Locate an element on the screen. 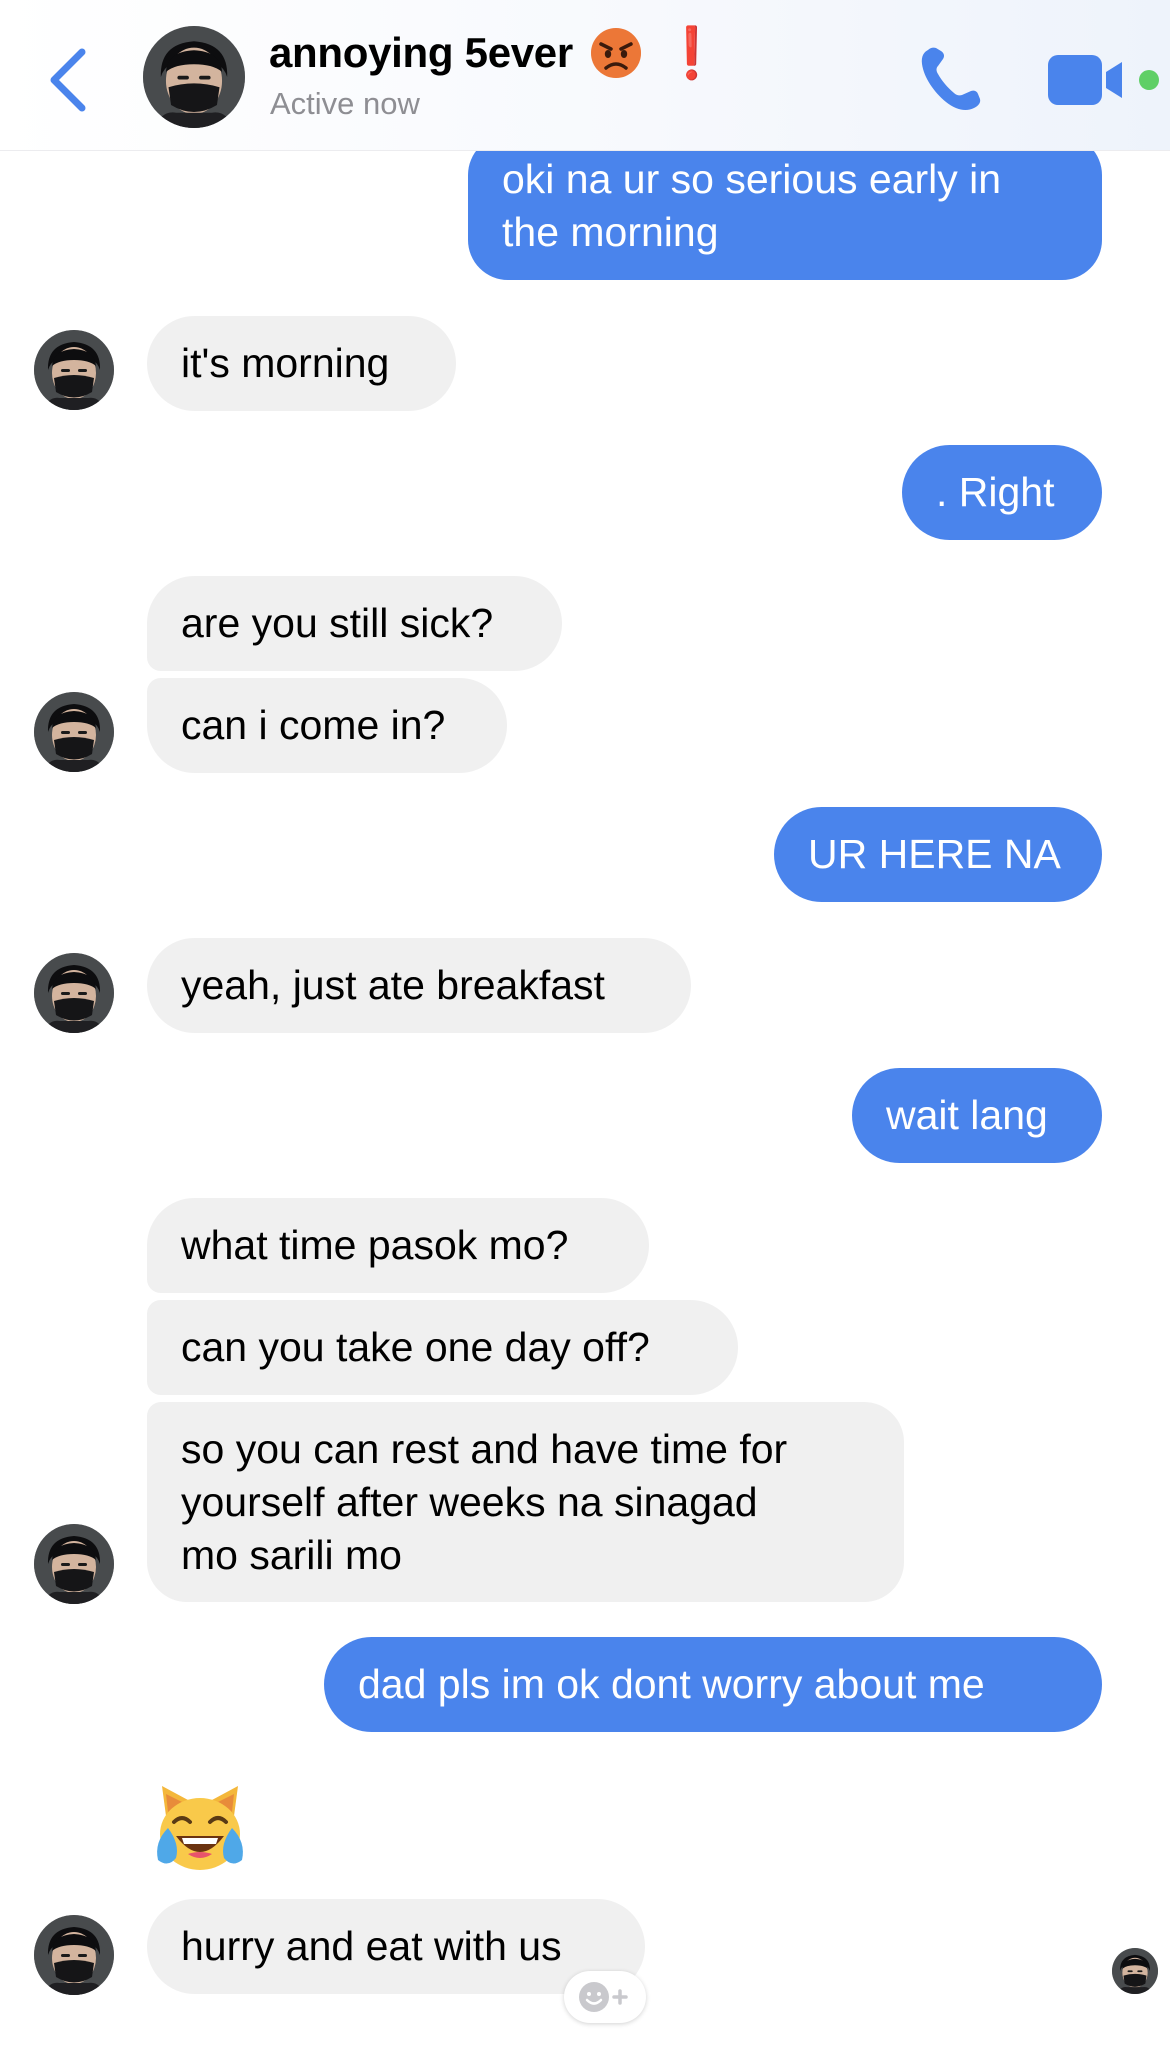  message-text: UR HERE NA is located at coordinates (934, 854).